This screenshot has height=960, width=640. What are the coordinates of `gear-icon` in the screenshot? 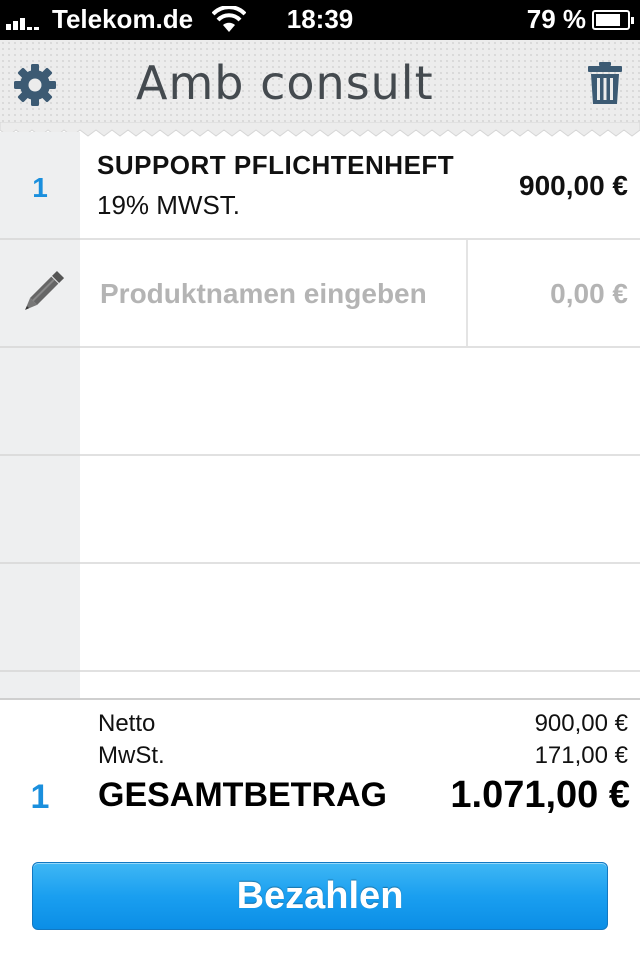 It's located at (35, 85).